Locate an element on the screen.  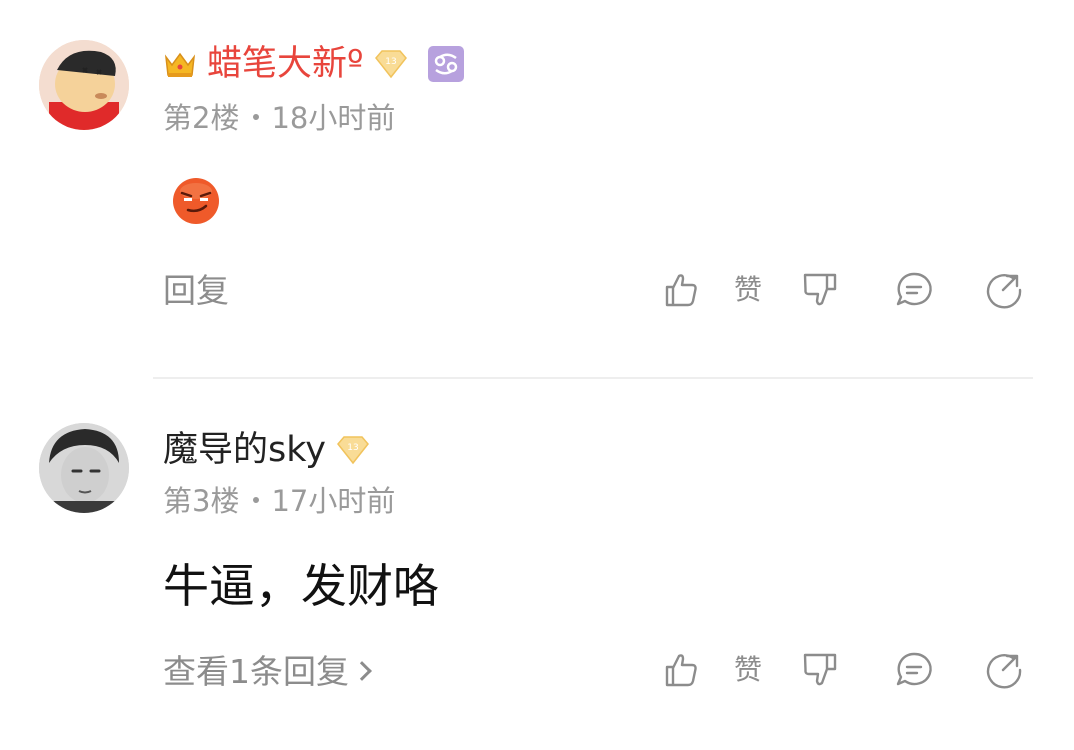
floor-number: 第2楼 is located at coordinates (201, 118).